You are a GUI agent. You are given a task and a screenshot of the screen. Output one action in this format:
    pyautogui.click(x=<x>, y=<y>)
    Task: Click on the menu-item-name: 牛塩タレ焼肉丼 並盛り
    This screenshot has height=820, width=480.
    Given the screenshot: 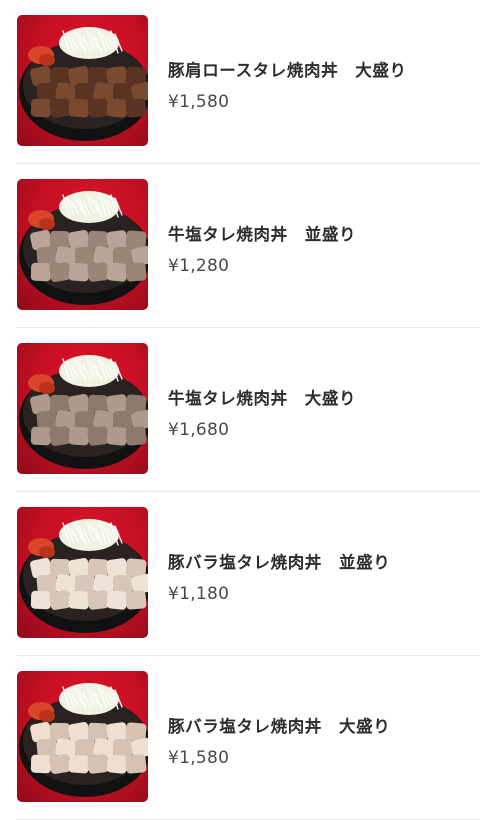 What is the action you would take?
    pyautogui.click(x=262, y=234)
    